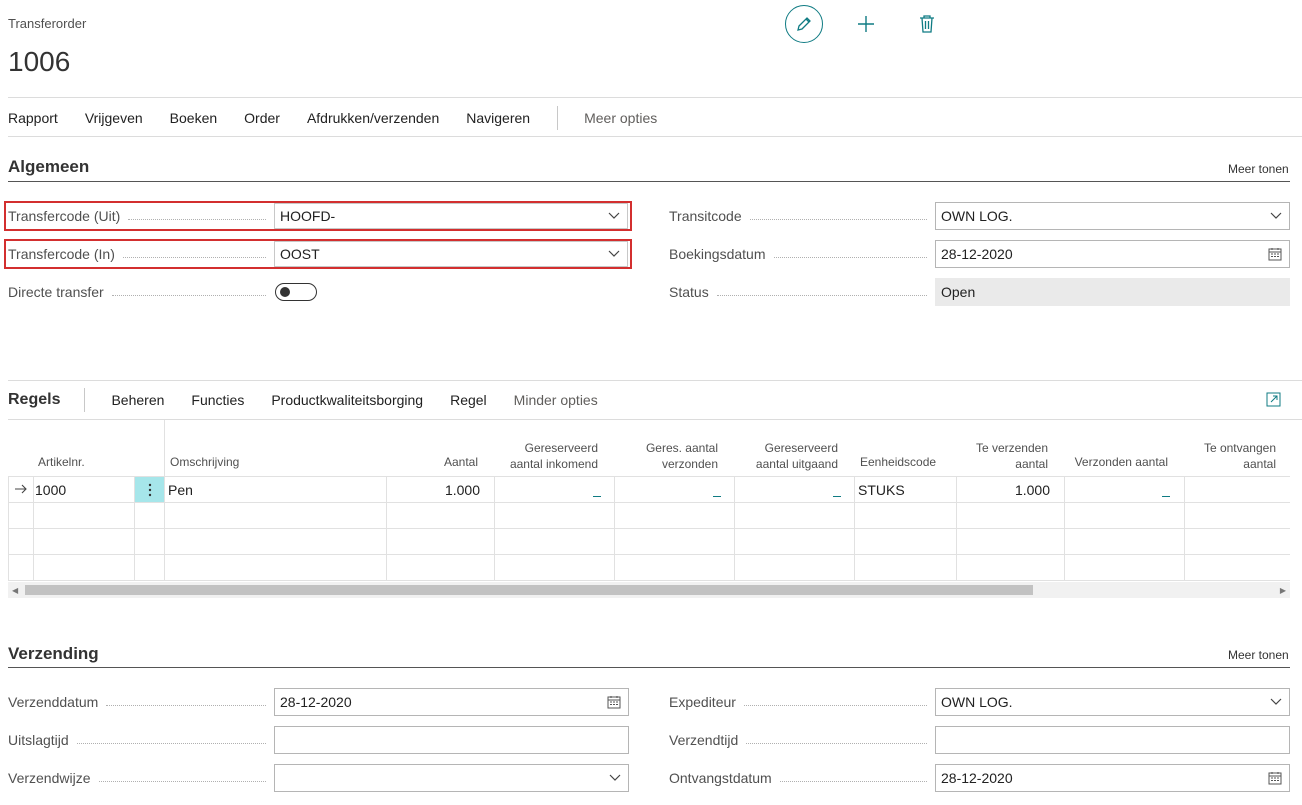 The height and width of the screenshot is (805, 1302). Describe the element at coordinates (881, 490) in the screenshot. I see `row-uom: STUKS` at that location.